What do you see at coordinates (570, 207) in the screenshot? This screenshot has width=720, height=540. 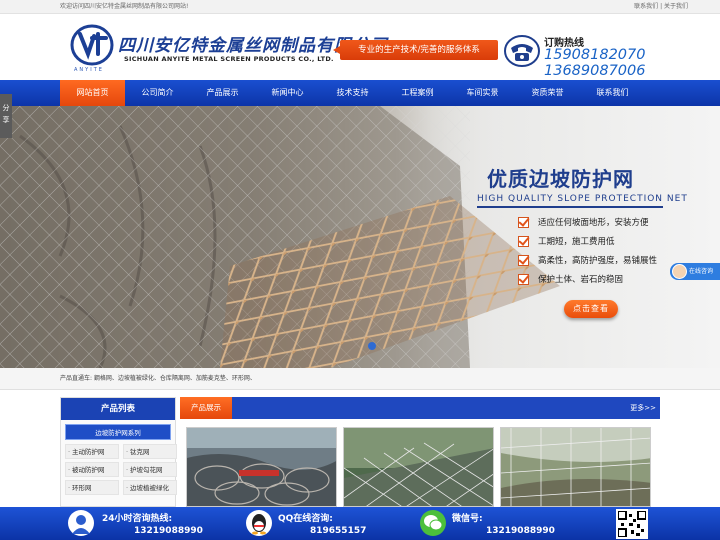 I see `banner-divider` at bounding box center [570, 207].